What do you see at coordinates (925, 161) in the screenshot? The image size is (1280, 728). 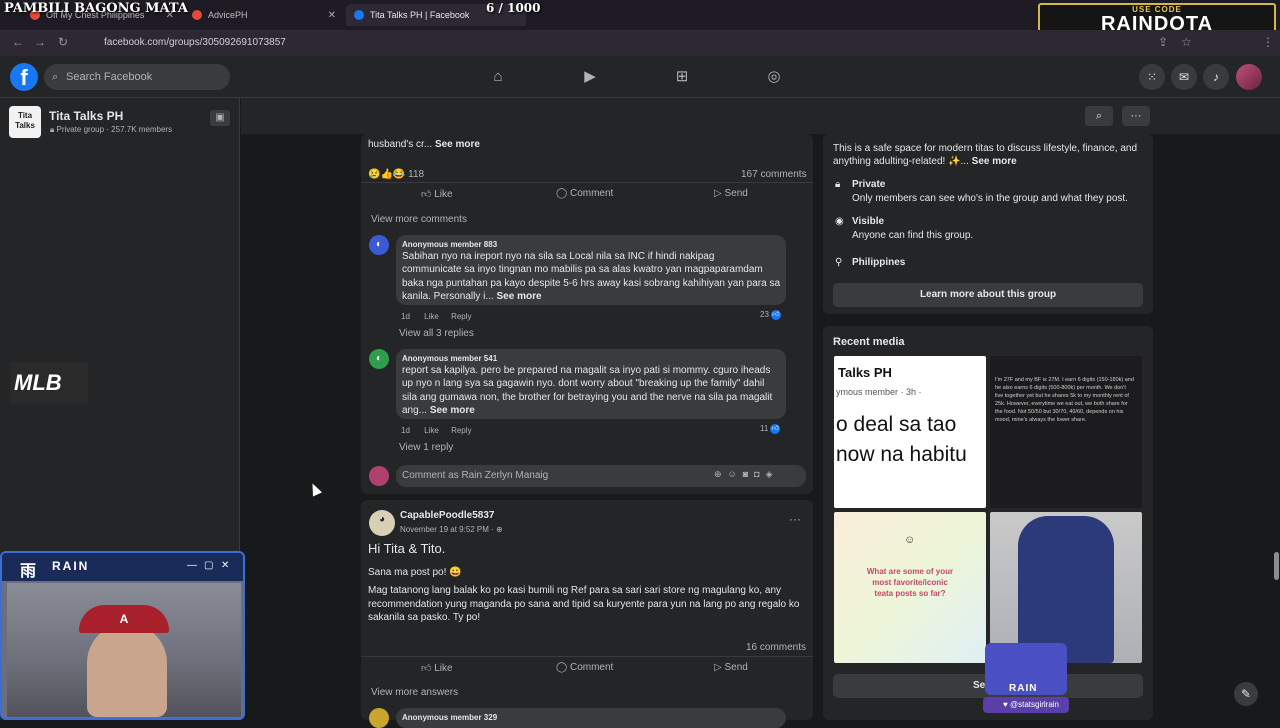 I see `group-description: anything adulting-related! ✨... See more` at bounding box center [925, 161].